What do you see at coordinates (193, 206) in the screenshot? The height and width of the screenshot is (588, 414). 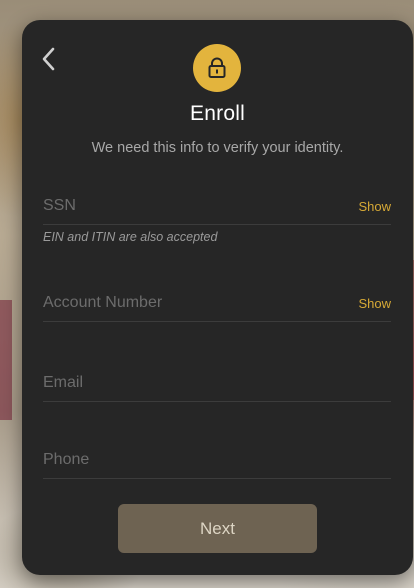 I see `ssn-input` at bounding box center [193, 206].